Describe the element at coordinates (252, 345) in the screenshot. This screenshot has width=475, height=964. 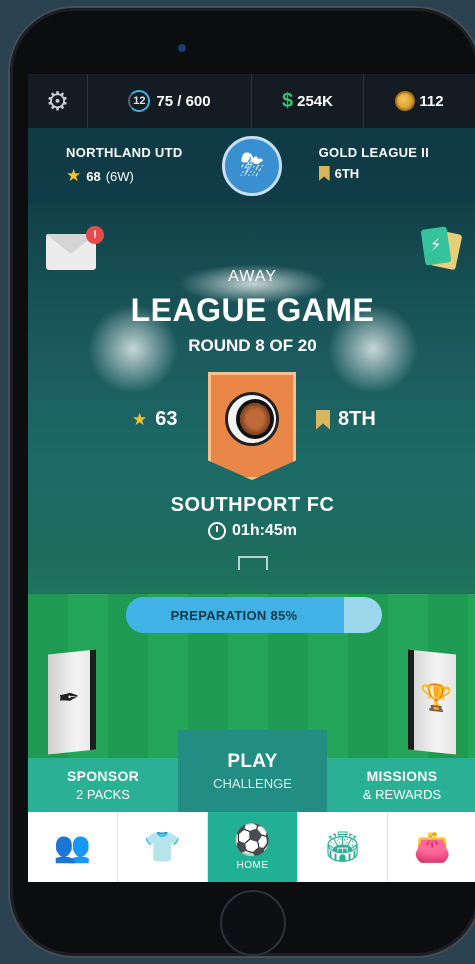
I see `match-round: ROUND 8 OF 20` at that location.